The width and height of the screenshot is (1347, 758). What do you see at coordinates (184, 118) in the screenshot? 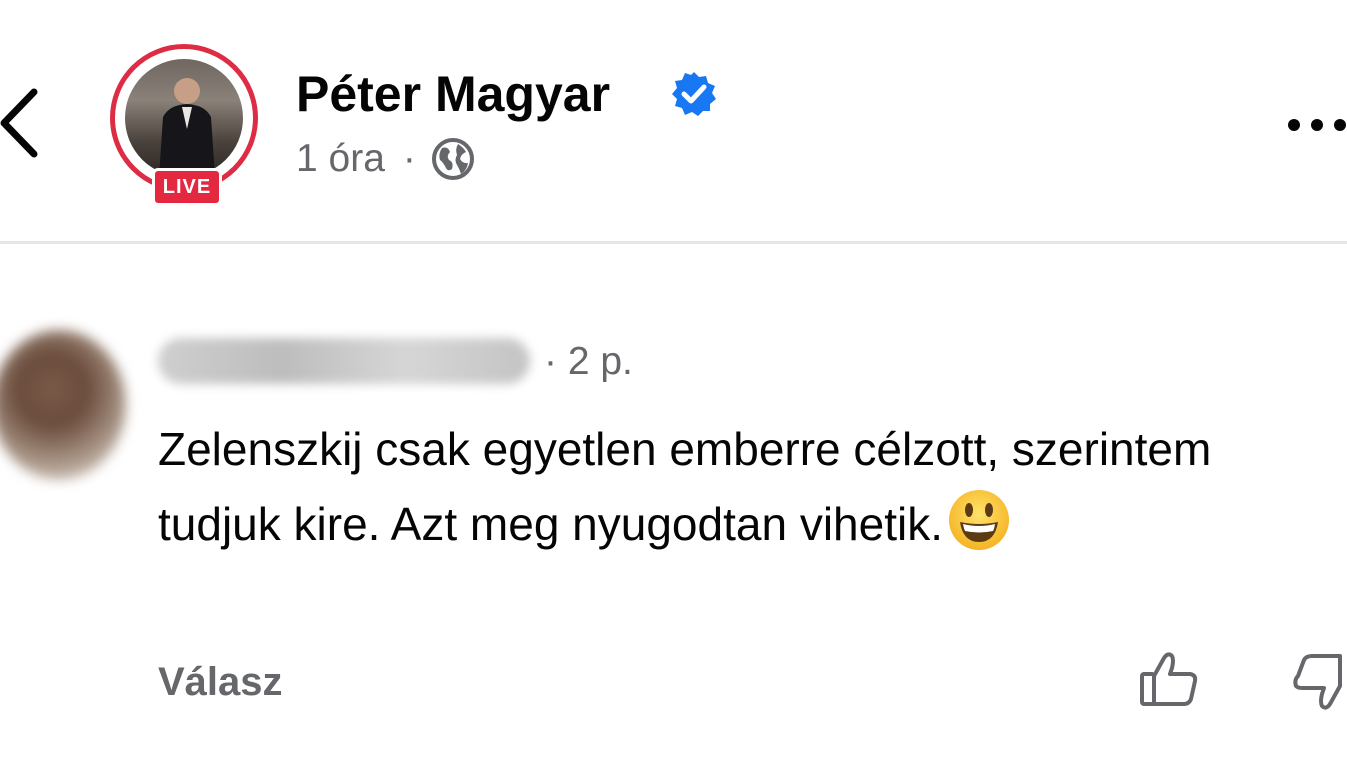
I see `author-photo` at bounding box center [184, 118].